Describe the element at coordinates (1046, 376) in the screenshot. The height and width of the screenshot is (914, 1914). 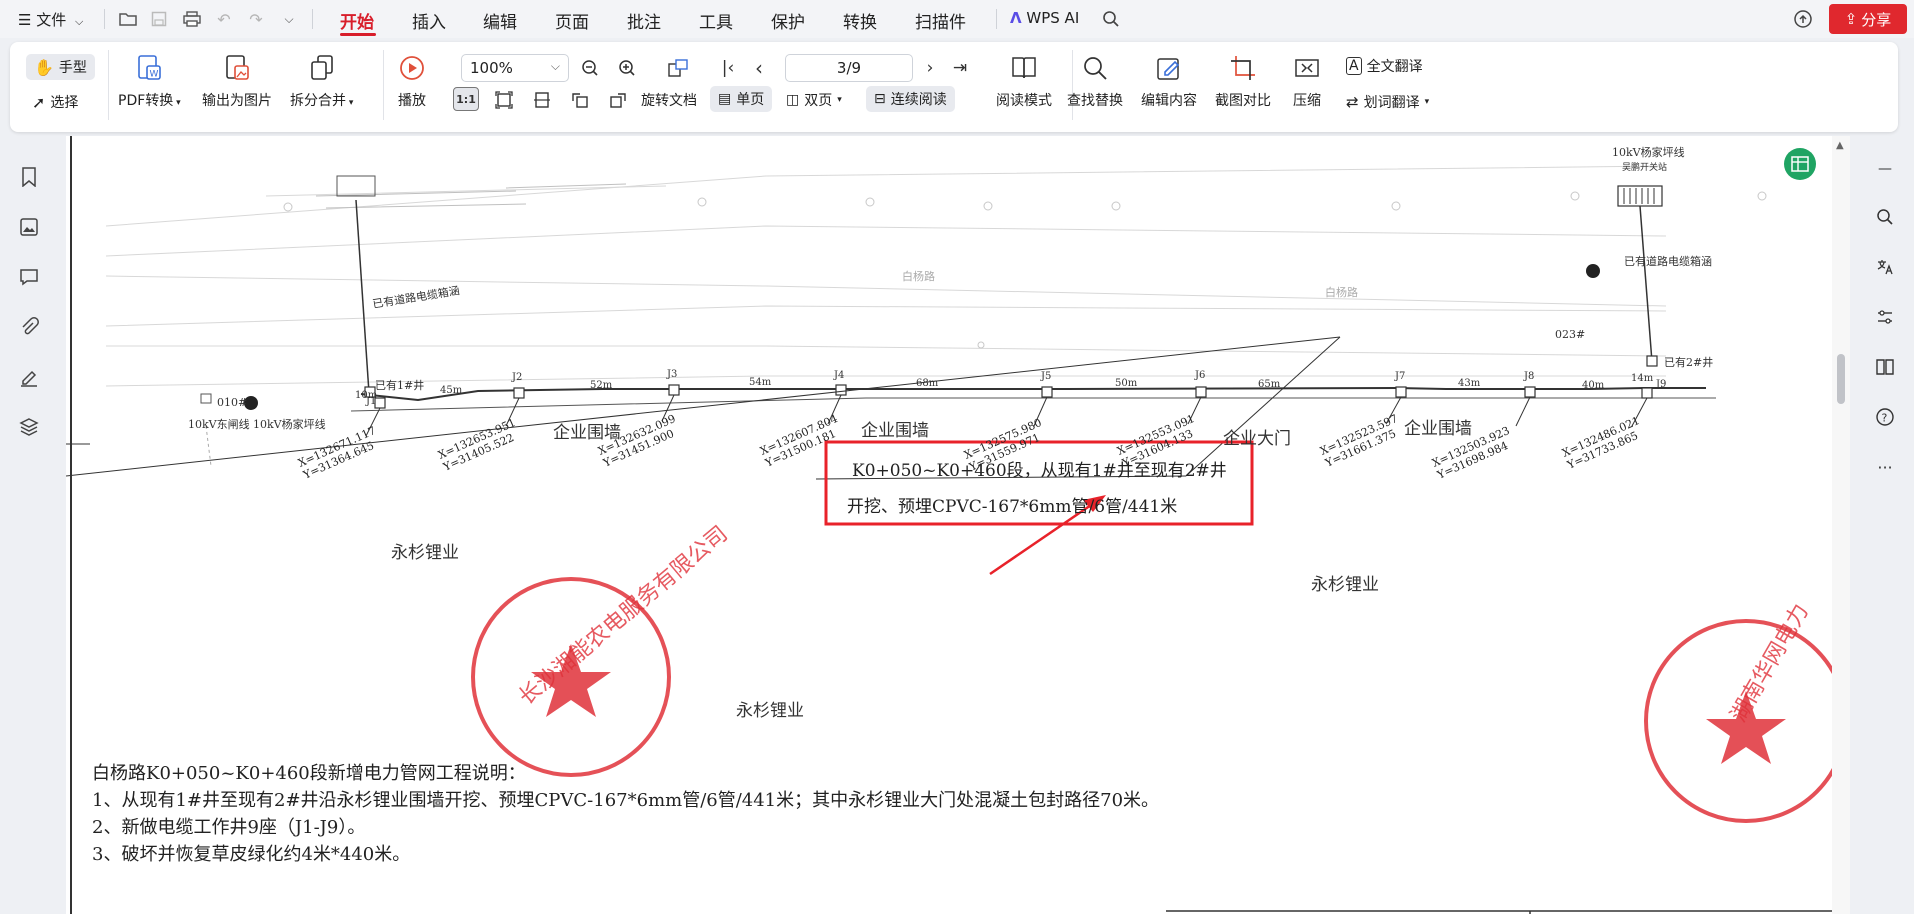
I see `label-j5: J5` at that location.